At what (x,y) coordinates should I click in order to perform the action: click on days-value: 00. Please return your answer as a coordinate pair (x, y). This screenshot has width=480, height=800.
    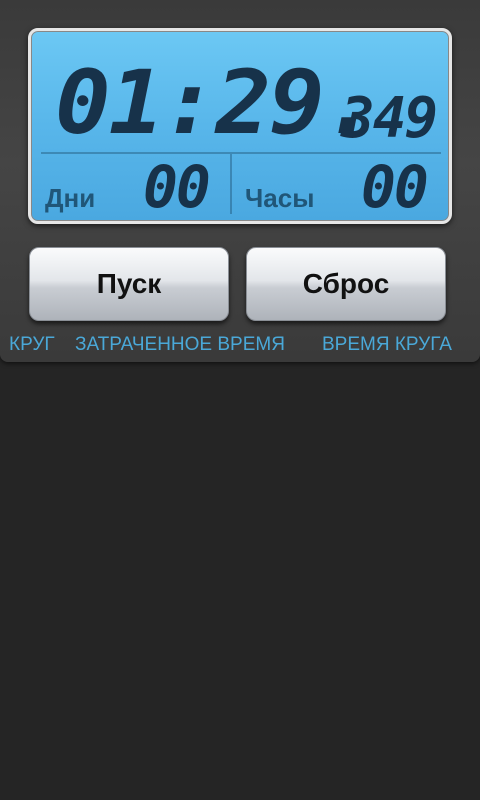
    Looking at the image, I should click on (177, 187).